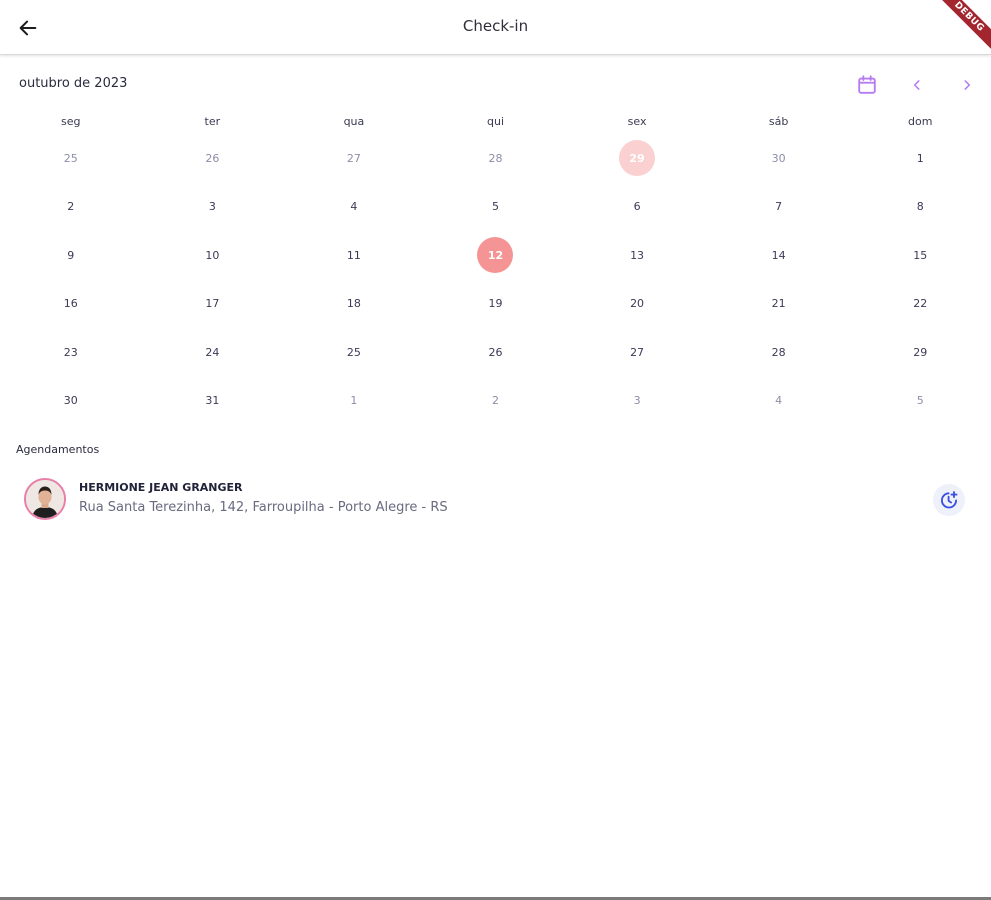  Describe the element at coordinates (71, 255) in the screenshot. I see `calendar-day: 9` at that location.